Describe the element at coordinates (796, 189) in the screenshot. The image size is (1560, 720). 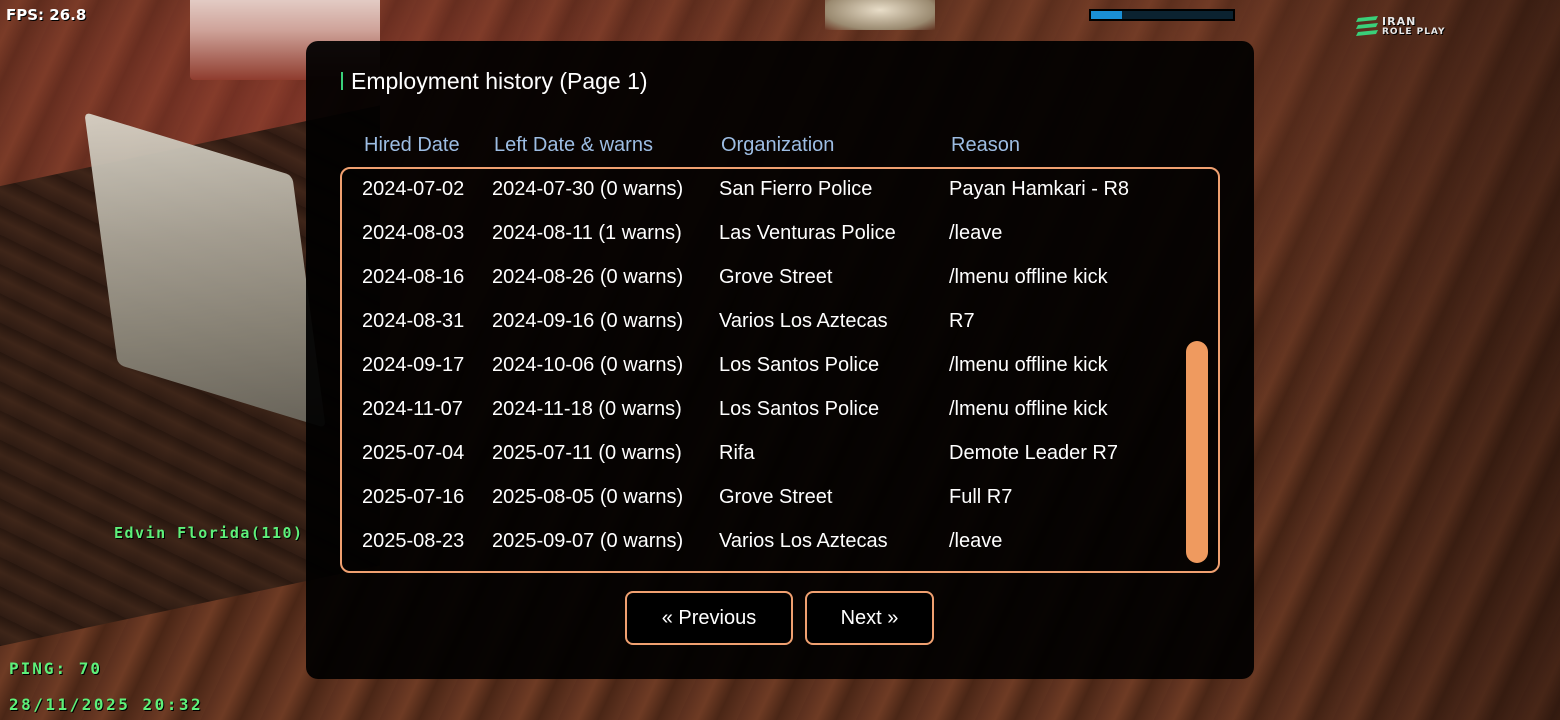
I see `organization-cell: San Fierro Police` at that location.